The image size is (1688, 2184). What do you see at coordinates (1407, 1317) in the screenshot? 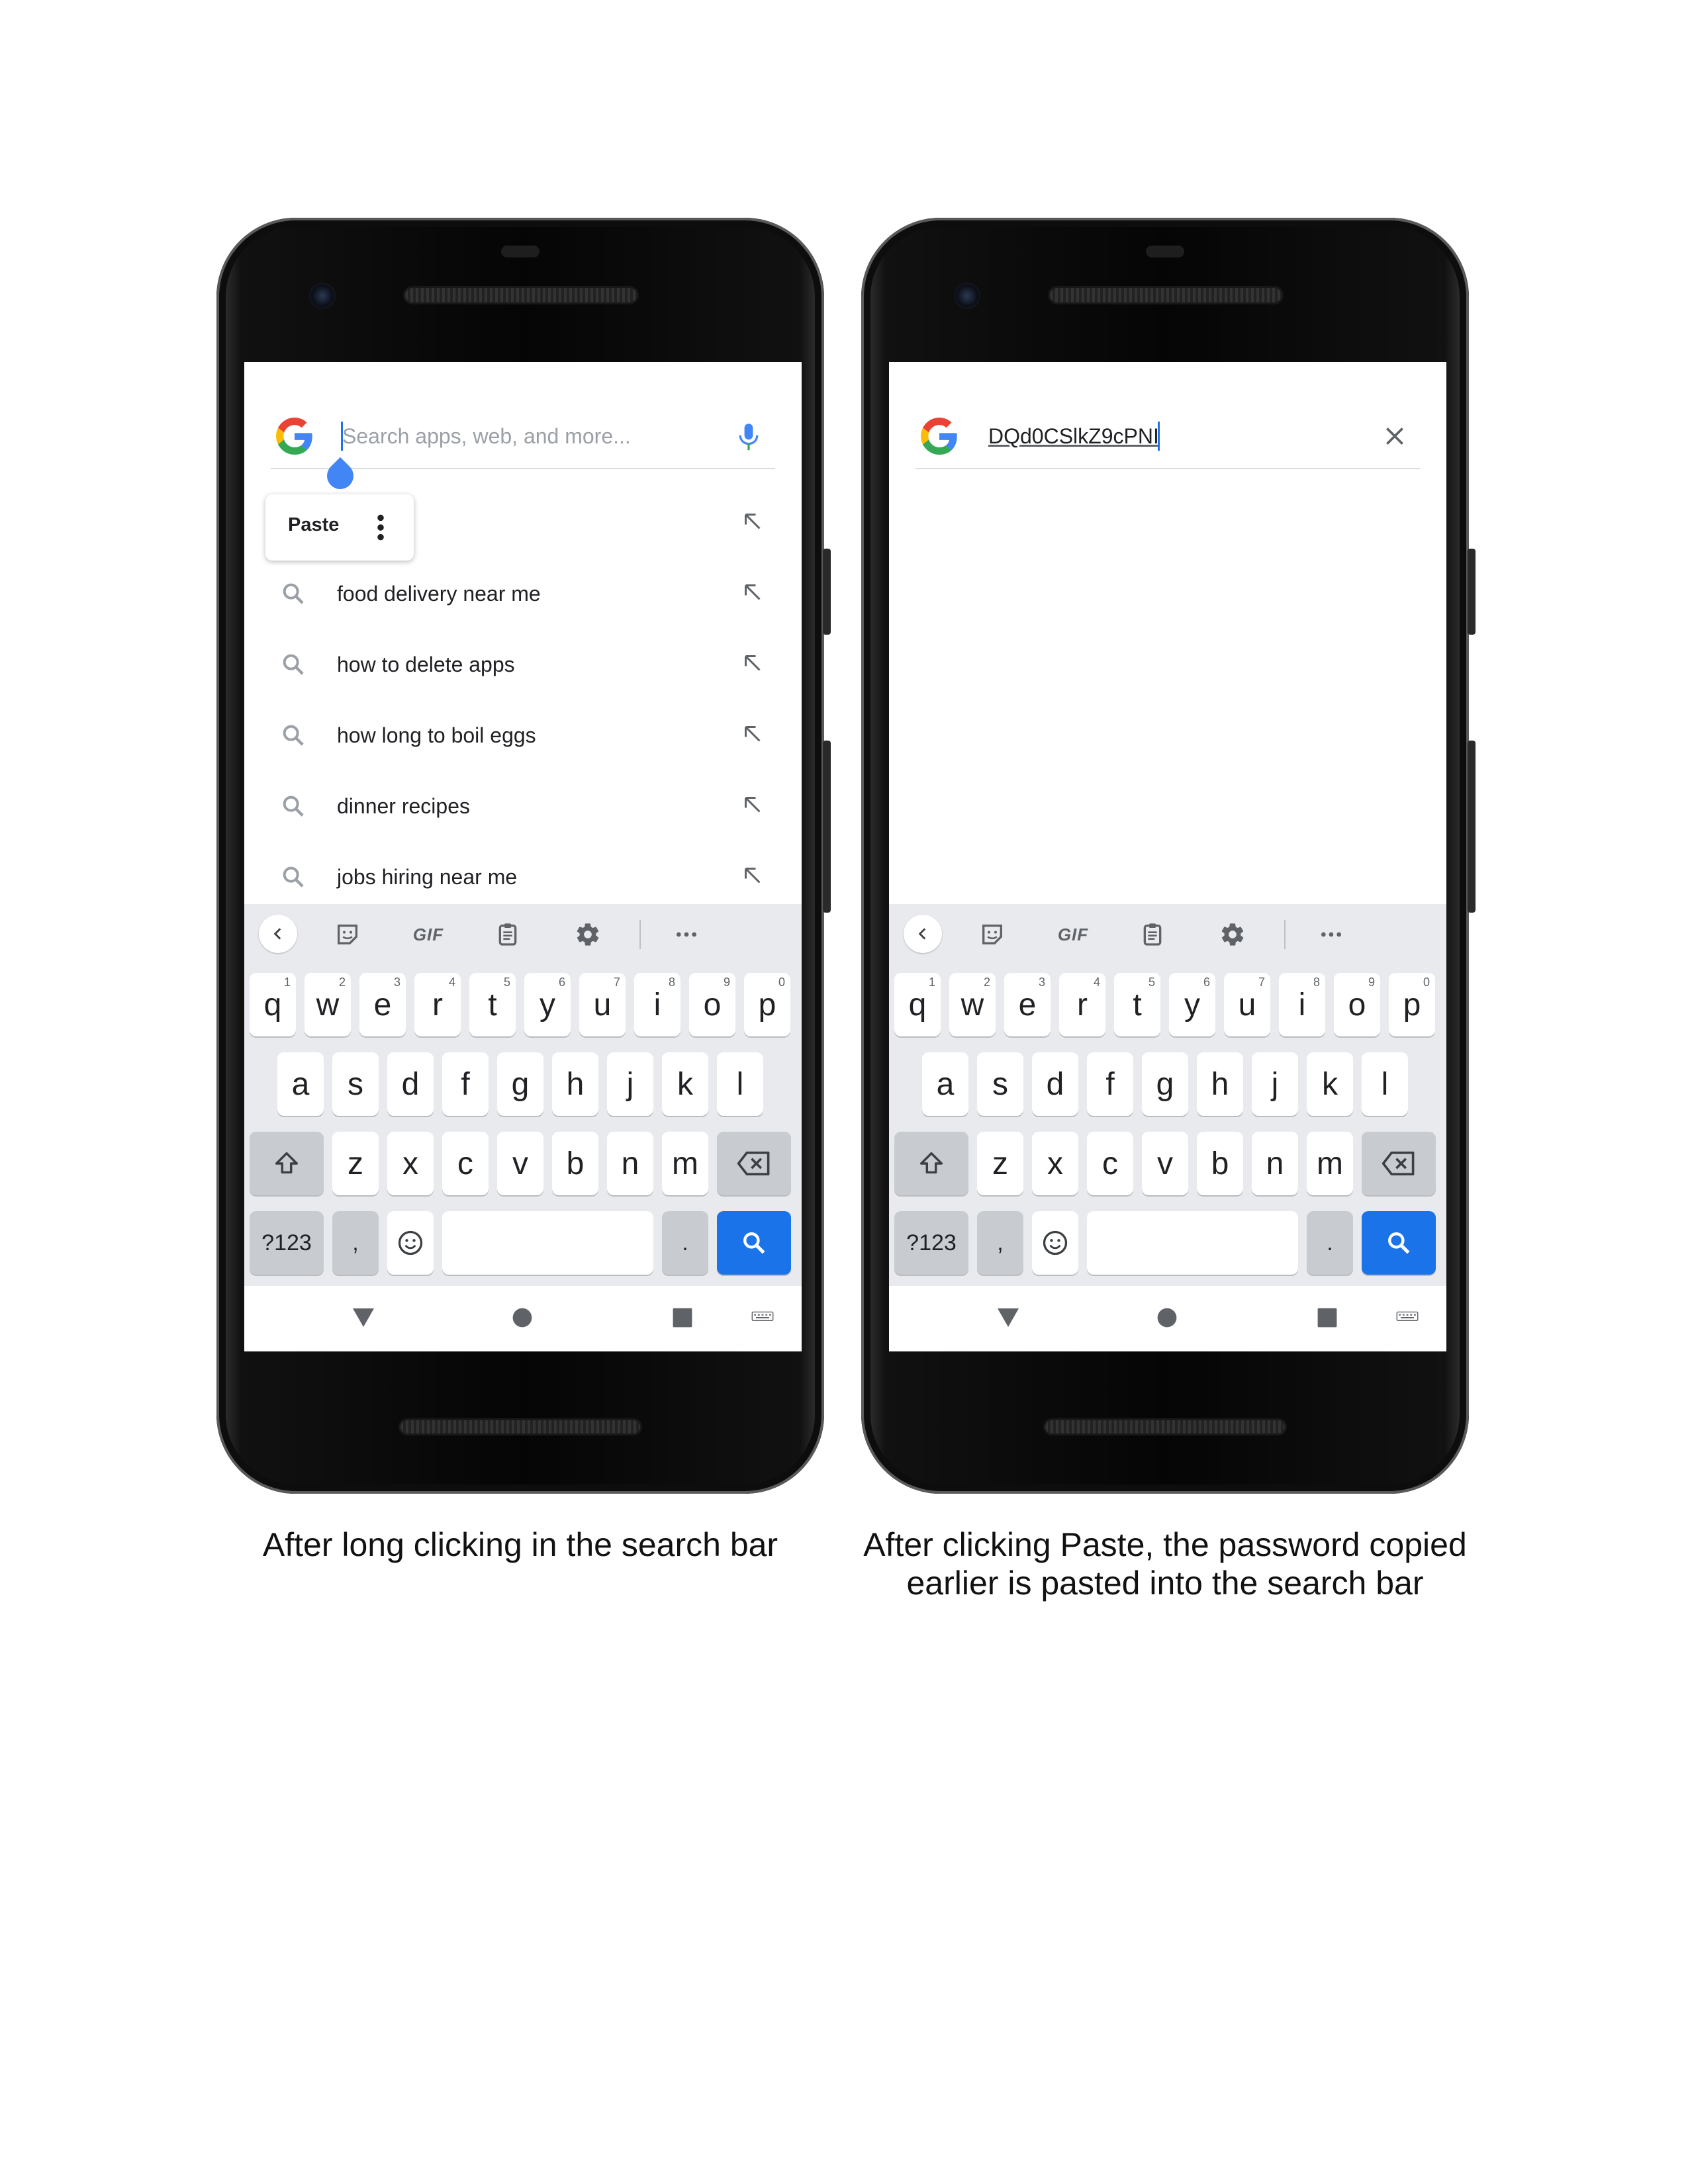
I see `keyboard-switch-icon` at bounding box center [1407, 1317].